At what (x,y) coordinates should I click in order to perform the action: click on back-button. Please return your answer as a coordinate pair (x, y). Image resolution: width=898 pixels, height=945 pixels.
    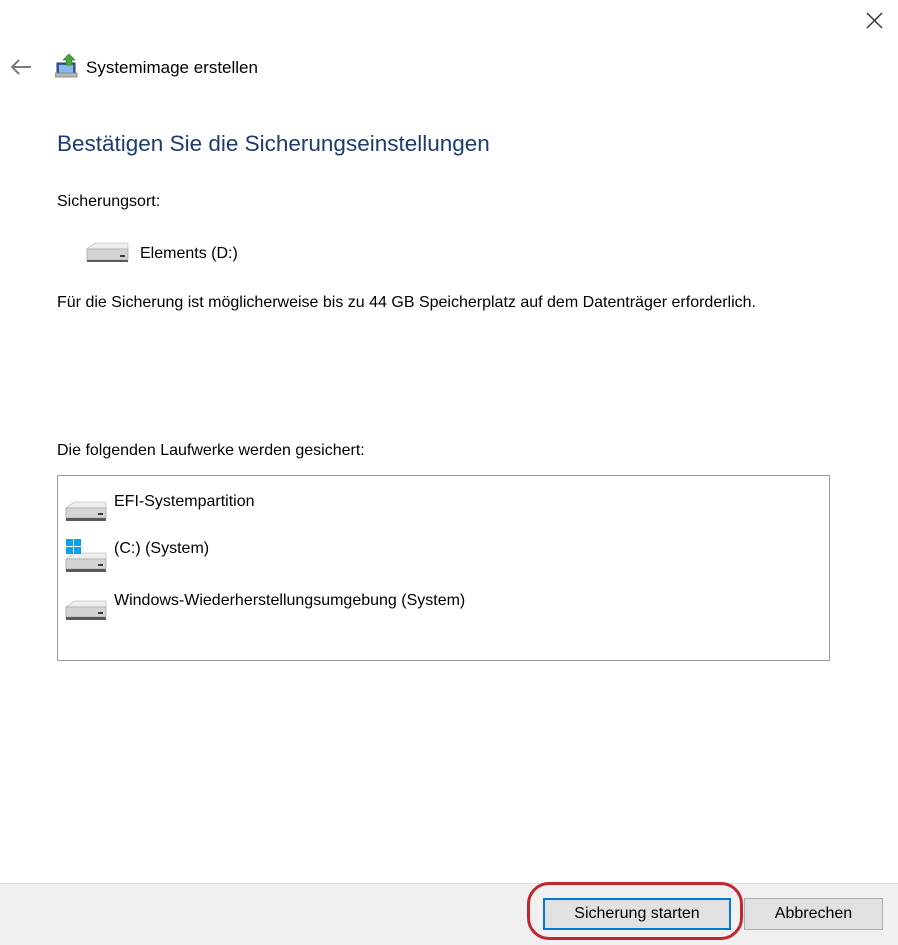
    Looking at the image, I should click on (22, 67).